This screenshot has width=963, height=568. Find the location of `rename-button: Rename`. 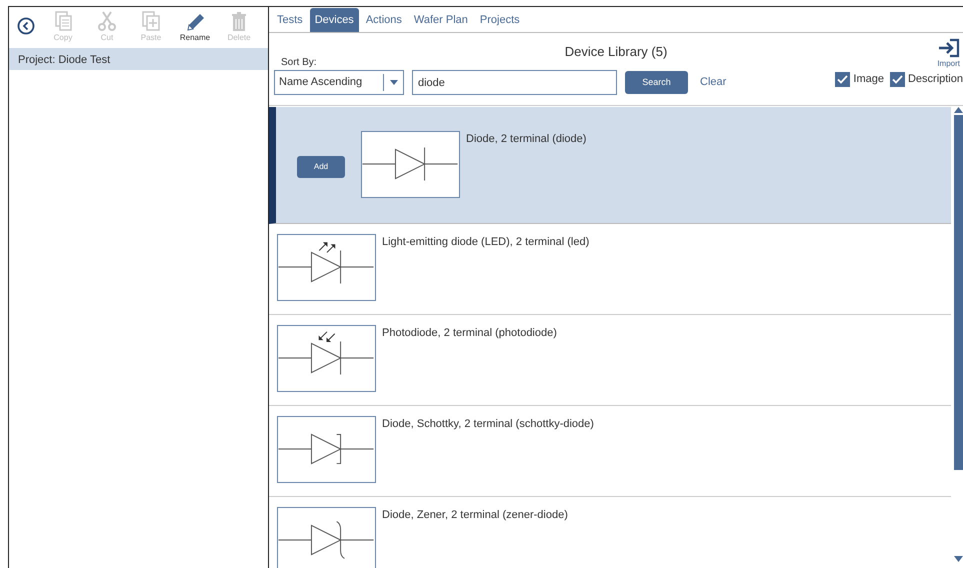

rename-button: Rename is located at coordinates (195, 27).